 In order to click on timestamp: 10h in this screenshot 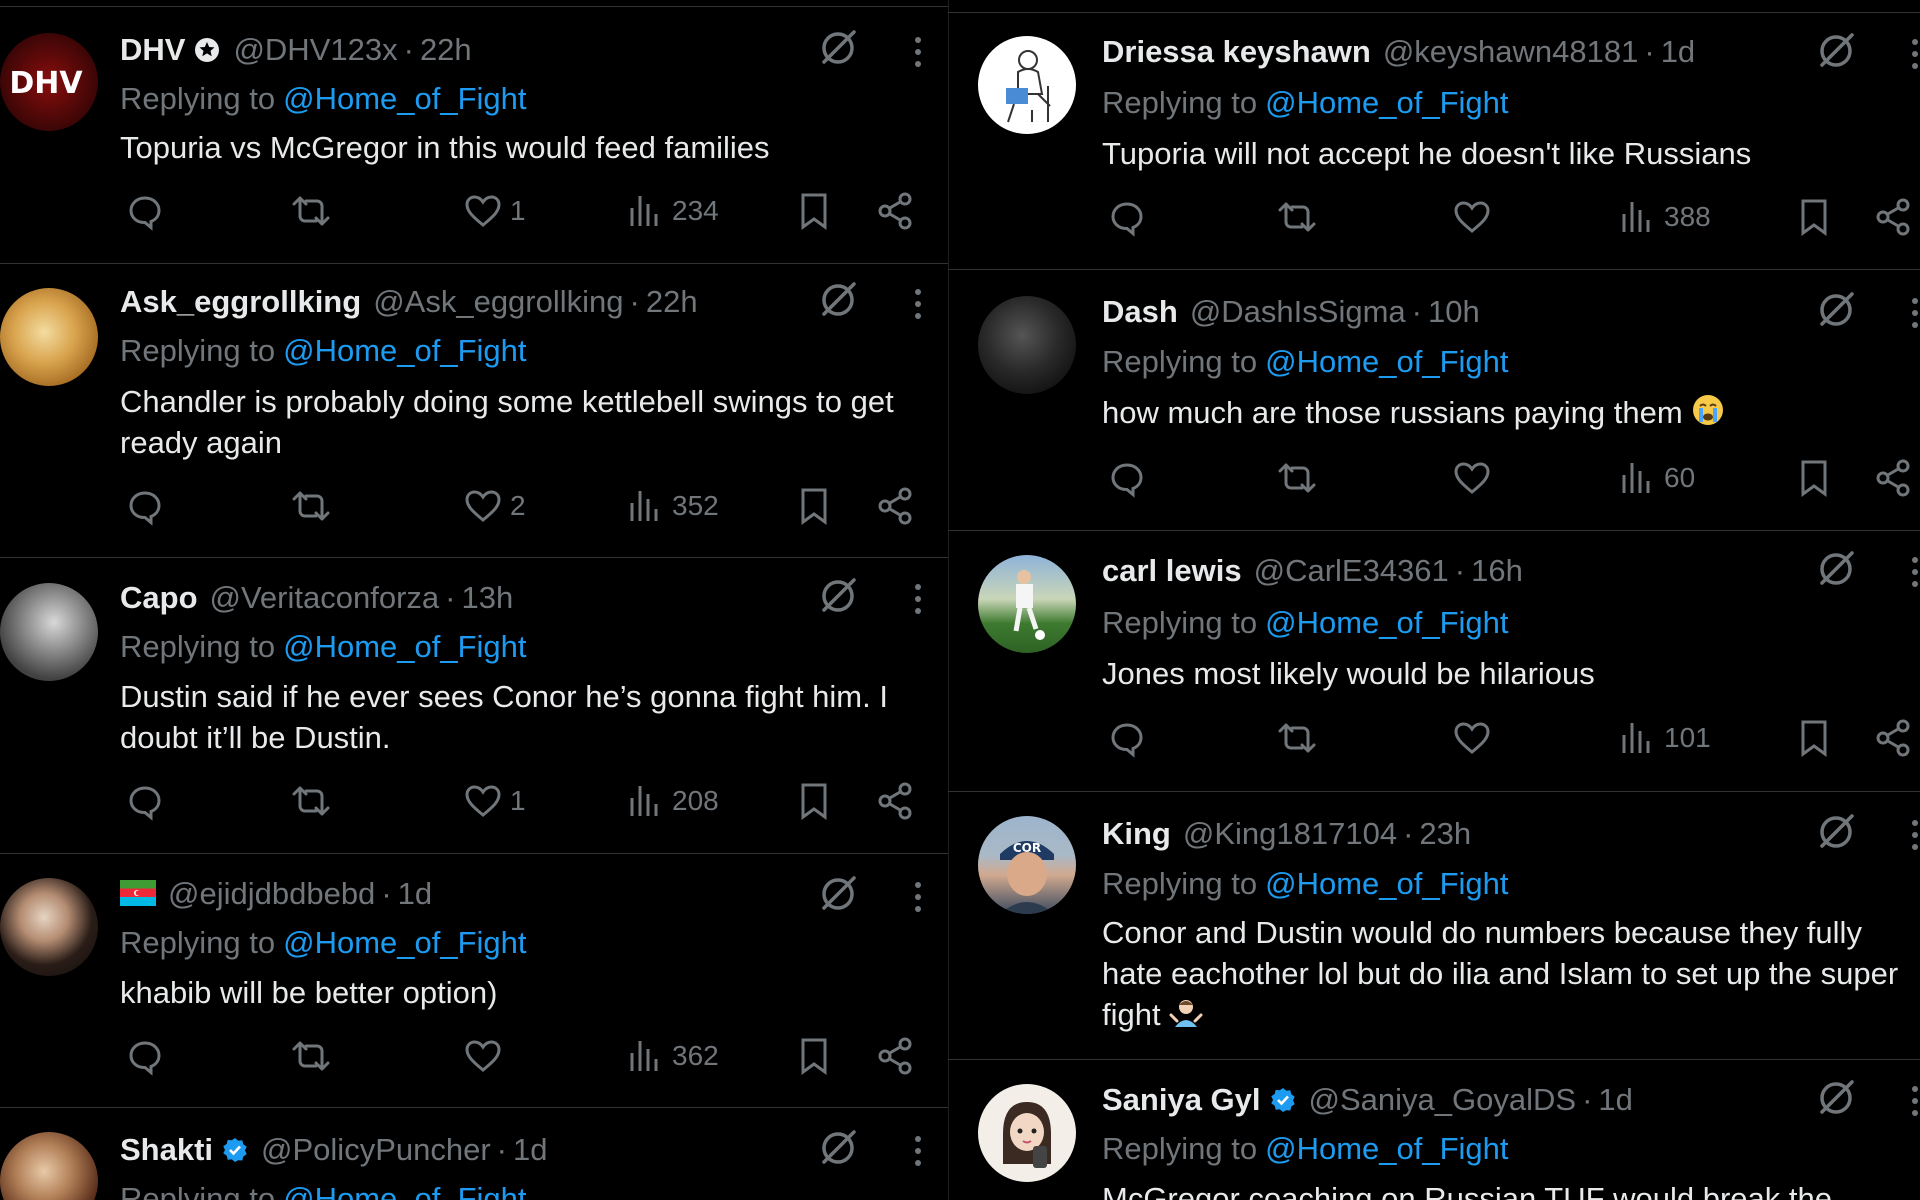, I will do `click(1454, 312)`.